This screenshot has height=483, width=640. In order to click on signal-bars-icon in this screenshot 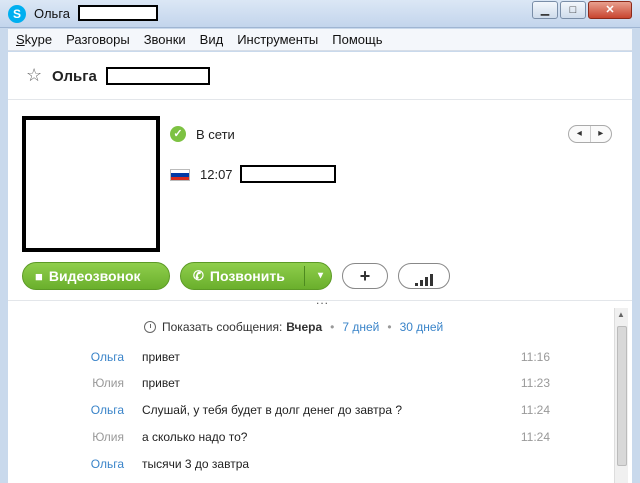, I will do `click(424, 279)`.